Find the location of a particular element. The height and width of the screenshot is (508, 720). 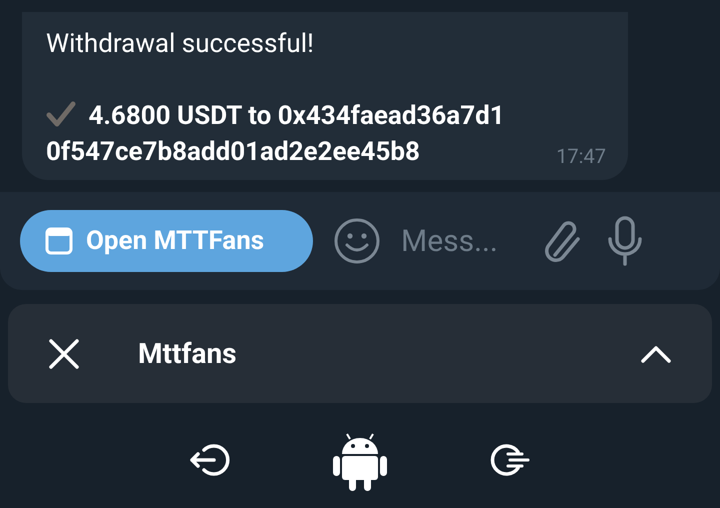

emoji-icon is located at coordinates (357, 241).